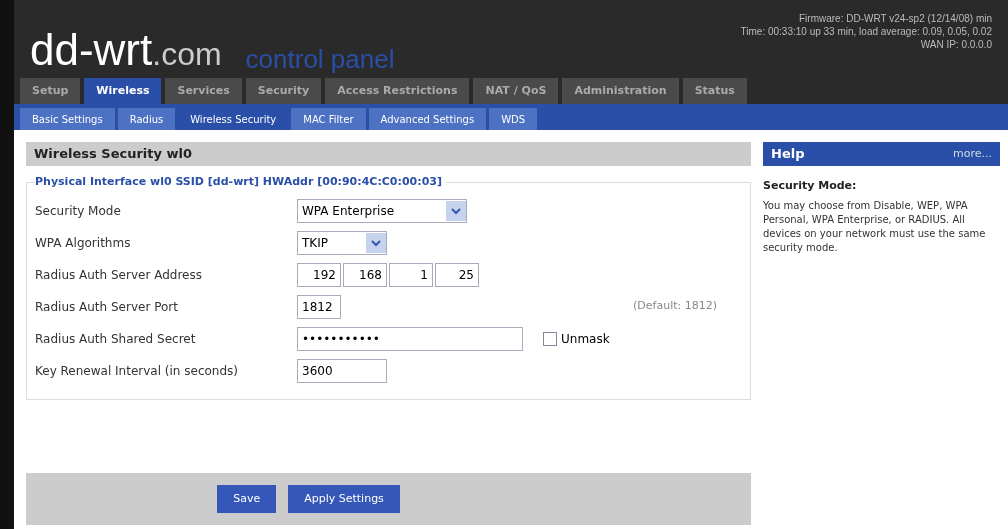  Describe the element at coordinates (116, 339) in the screenshot. I see `field-label: Radius Auth Shared Secret` at that location.